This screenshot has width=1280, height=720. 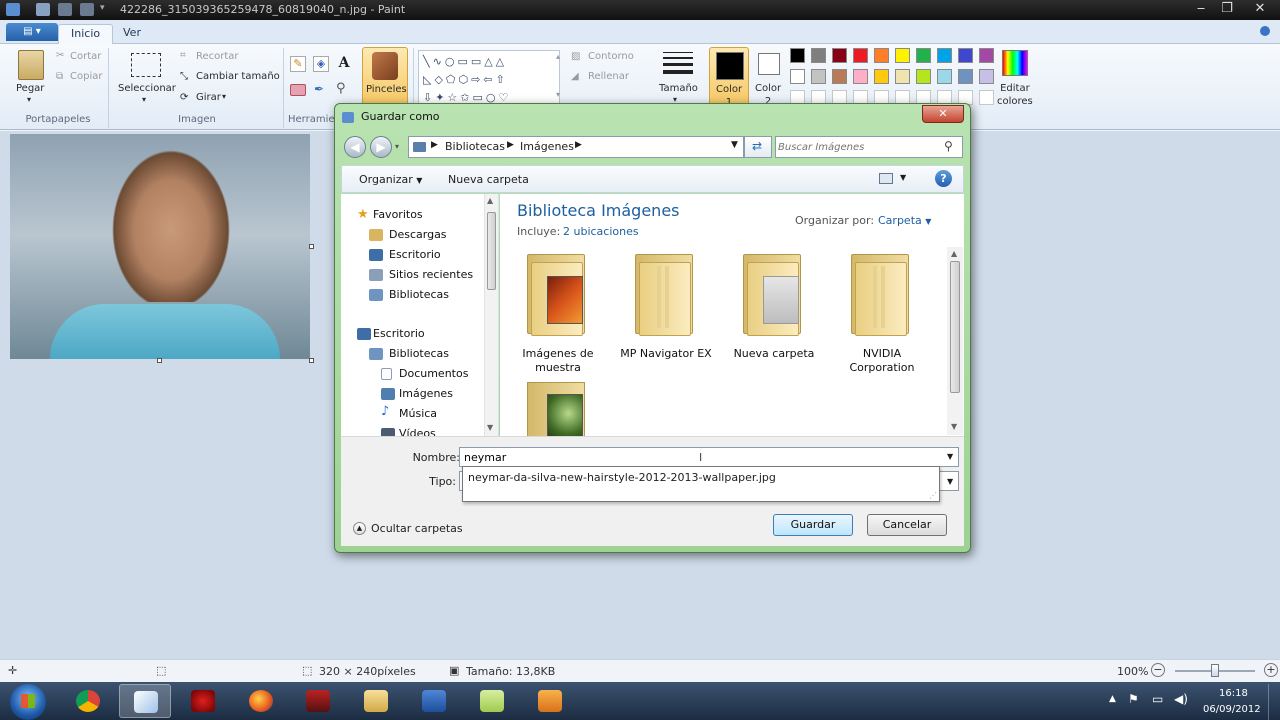 What do you see at coordinates (907, 525) in the screenshot?
I see `cancel-button: Cancelar` at bounding box center [907, 525].